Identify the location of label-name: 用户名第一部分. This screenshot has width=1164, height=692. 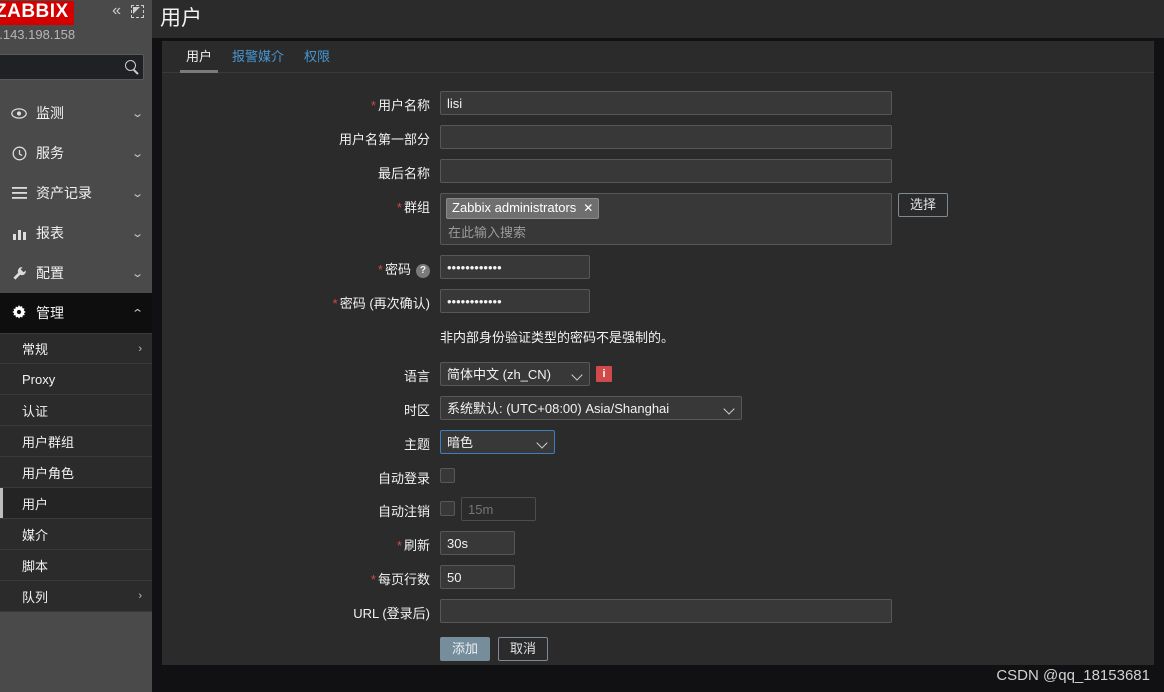
(384, 139).